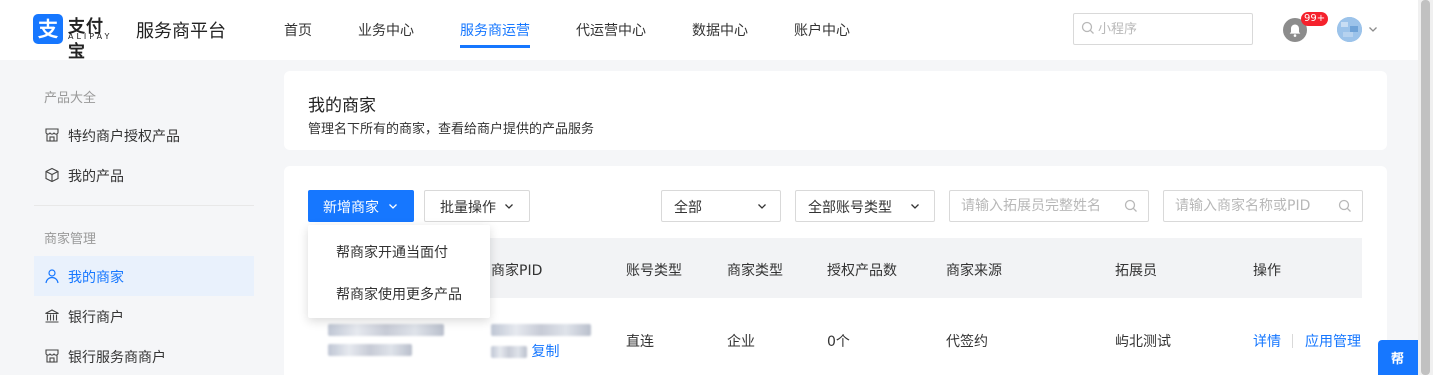 This screenshot has height=375, width=1433. Describe the element at coordinates (399, 294) in the screenshot. I see `dropdown-item-more-products: 帮商家使用更多产品` at that location.